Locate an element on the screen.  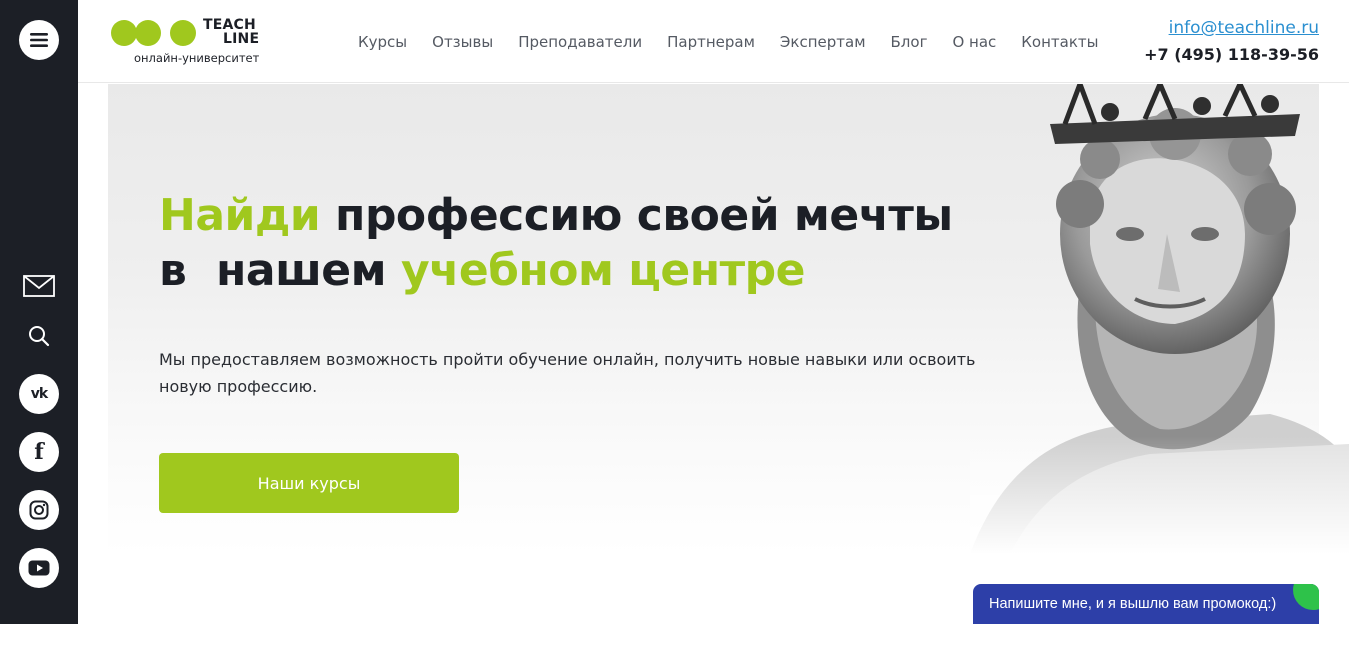
hero-title-highlight: учебном центре is located at coordinates (603, 270).